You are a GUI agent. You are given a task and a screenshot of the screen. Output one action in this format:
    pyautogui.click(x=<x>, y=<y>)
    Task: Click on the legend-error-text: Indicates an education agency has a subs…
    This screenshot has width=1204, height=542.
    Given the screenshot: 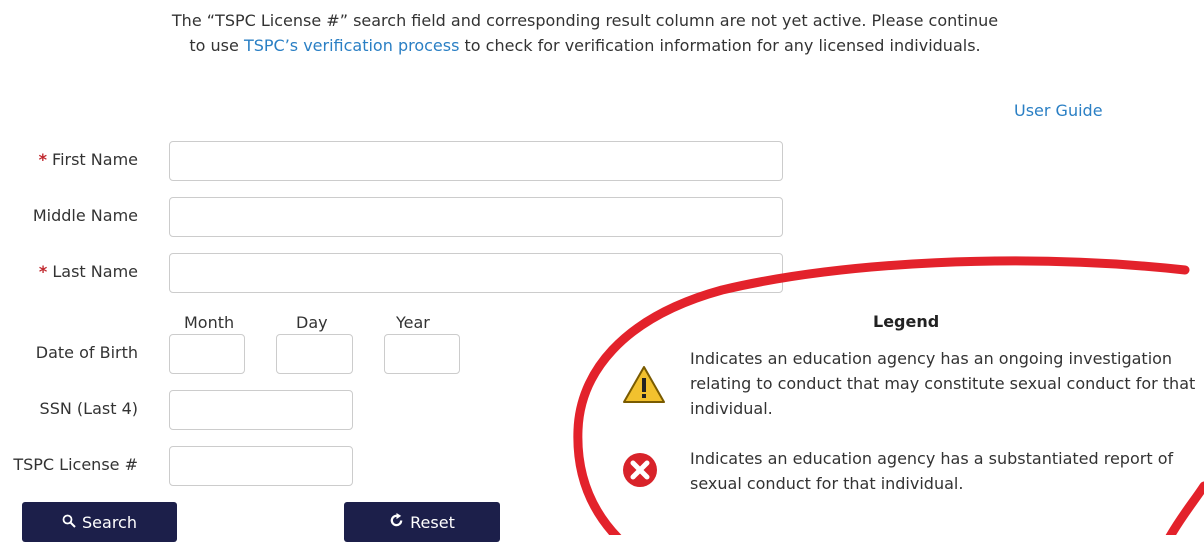 What is the action you would take?
    pyautogui.click(x=932, y=471)
    